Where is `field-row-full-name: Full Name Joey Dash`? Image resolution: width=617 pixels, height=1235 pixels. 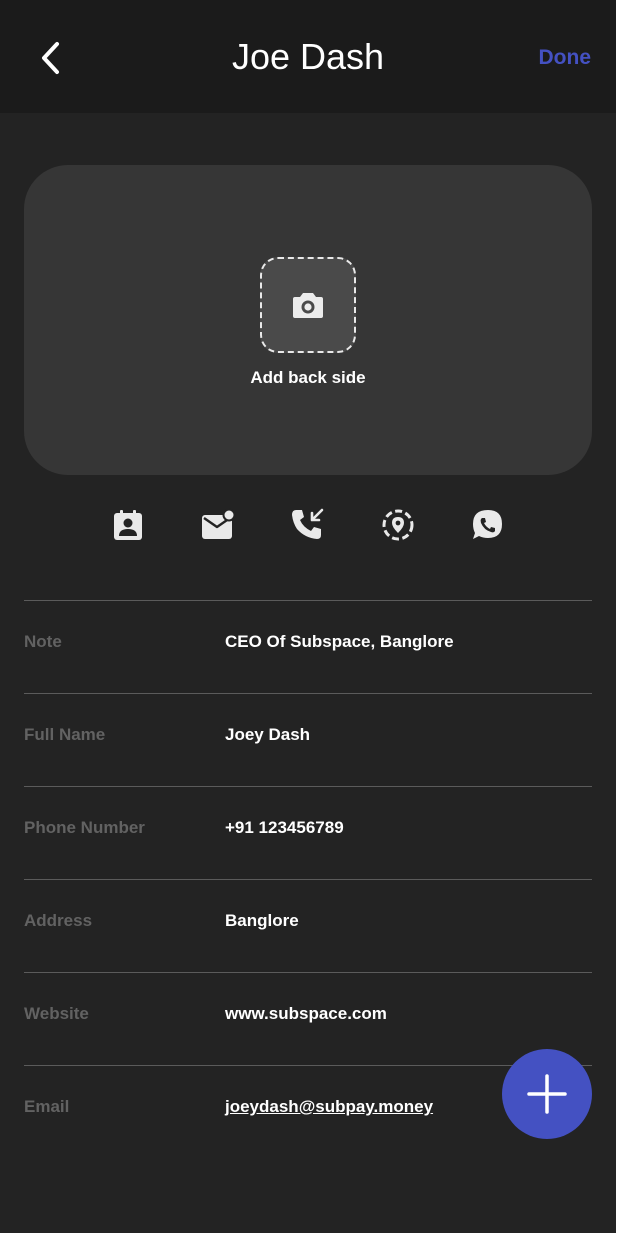
field-row-full-name: Full Name Joey Dash is located at coordinates (308, 739).